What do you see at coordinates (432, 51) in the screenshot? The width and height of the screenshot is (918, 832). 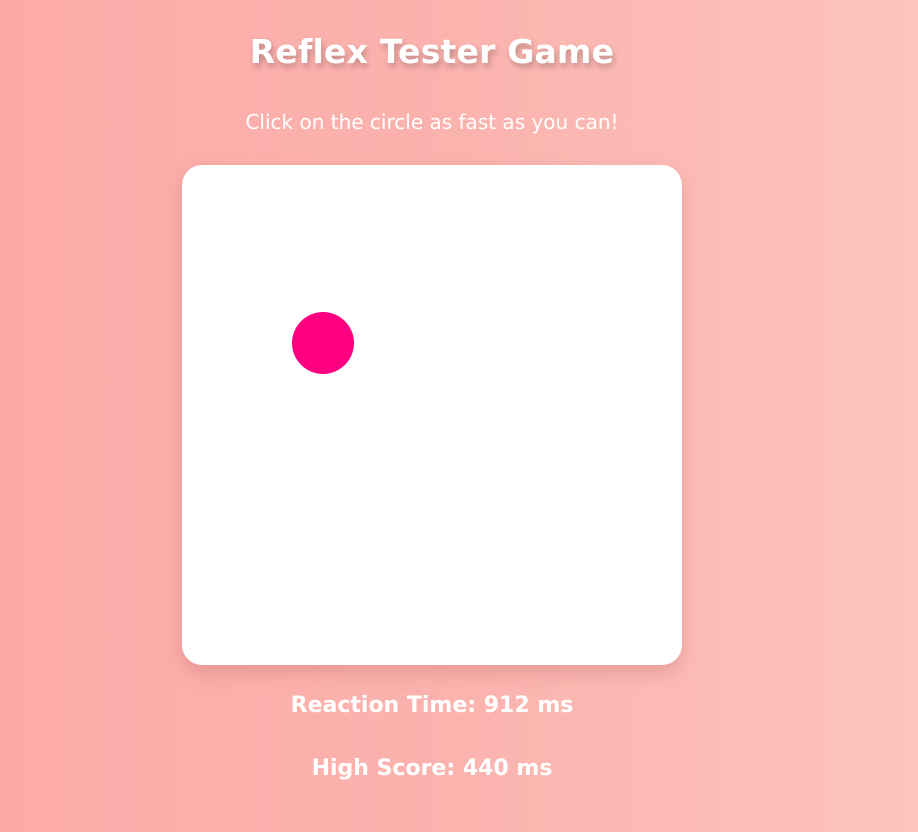 I see `page-title: Reflex Tester Game` at bounding box center [432, 51].